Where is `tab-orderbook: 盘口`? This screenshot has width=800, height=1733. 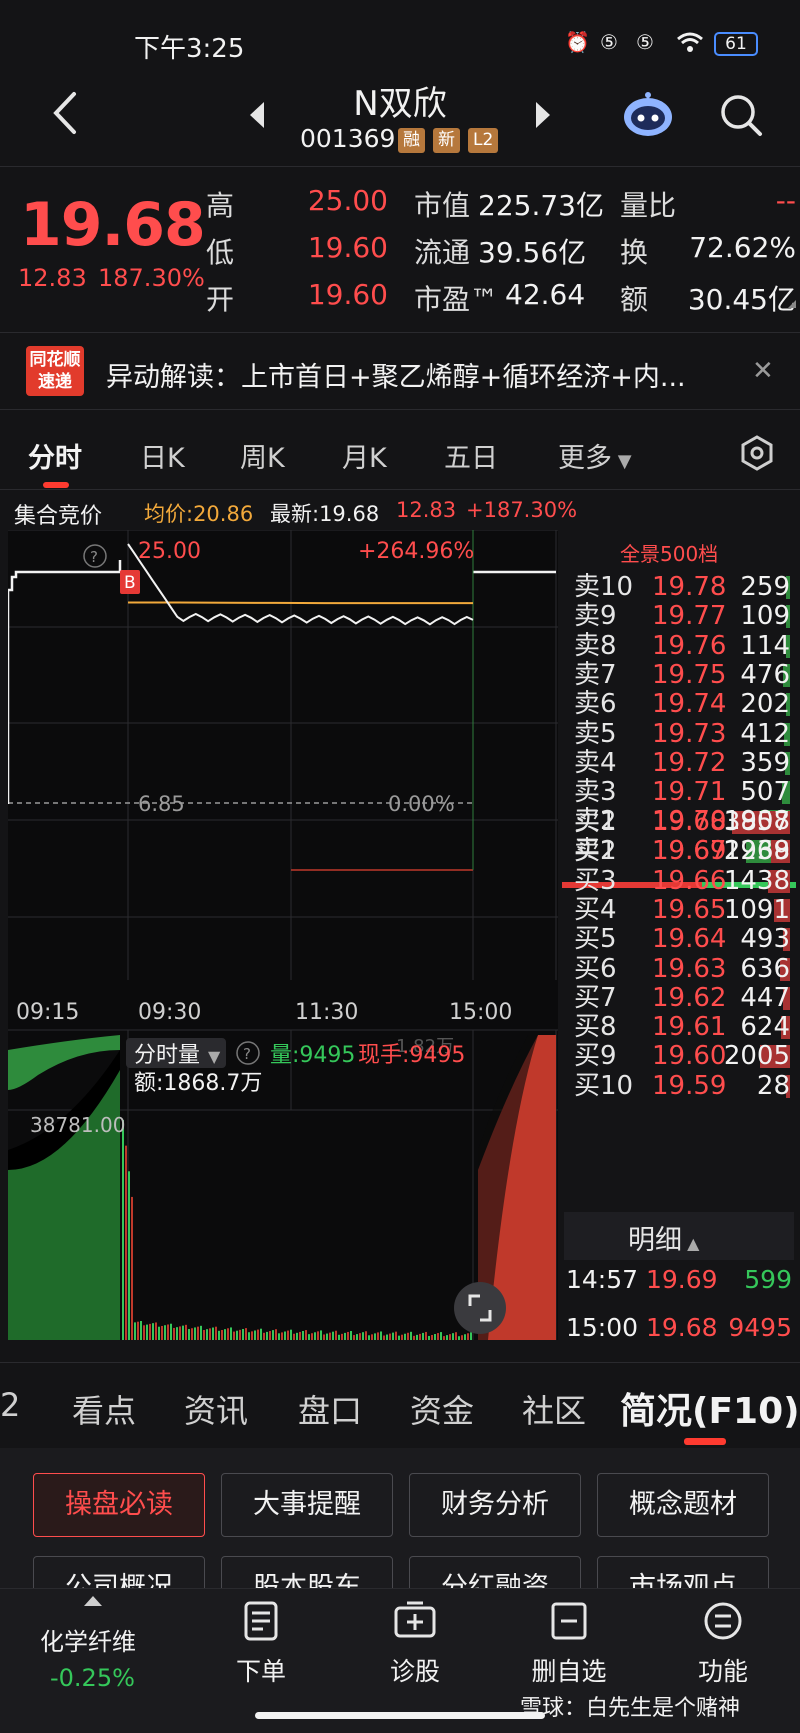
tab-orderbook: 盘口 is located at coordinates (330, 1409).